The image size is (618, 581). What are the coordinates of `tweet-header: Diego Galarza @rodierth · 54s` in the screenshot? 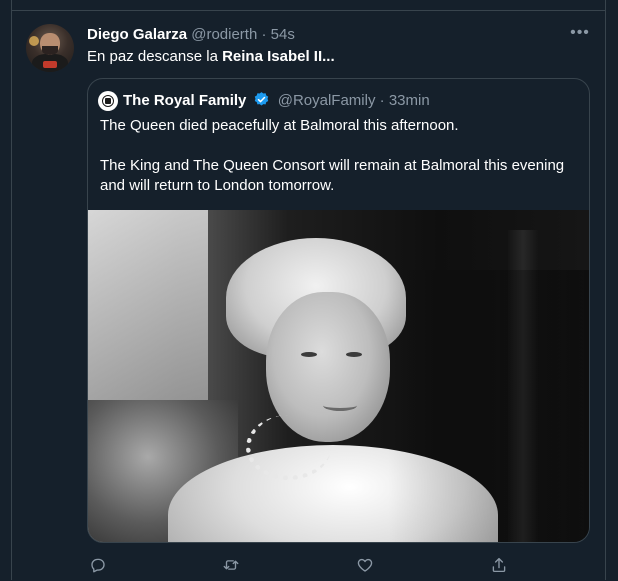 It's located at (191, 35).